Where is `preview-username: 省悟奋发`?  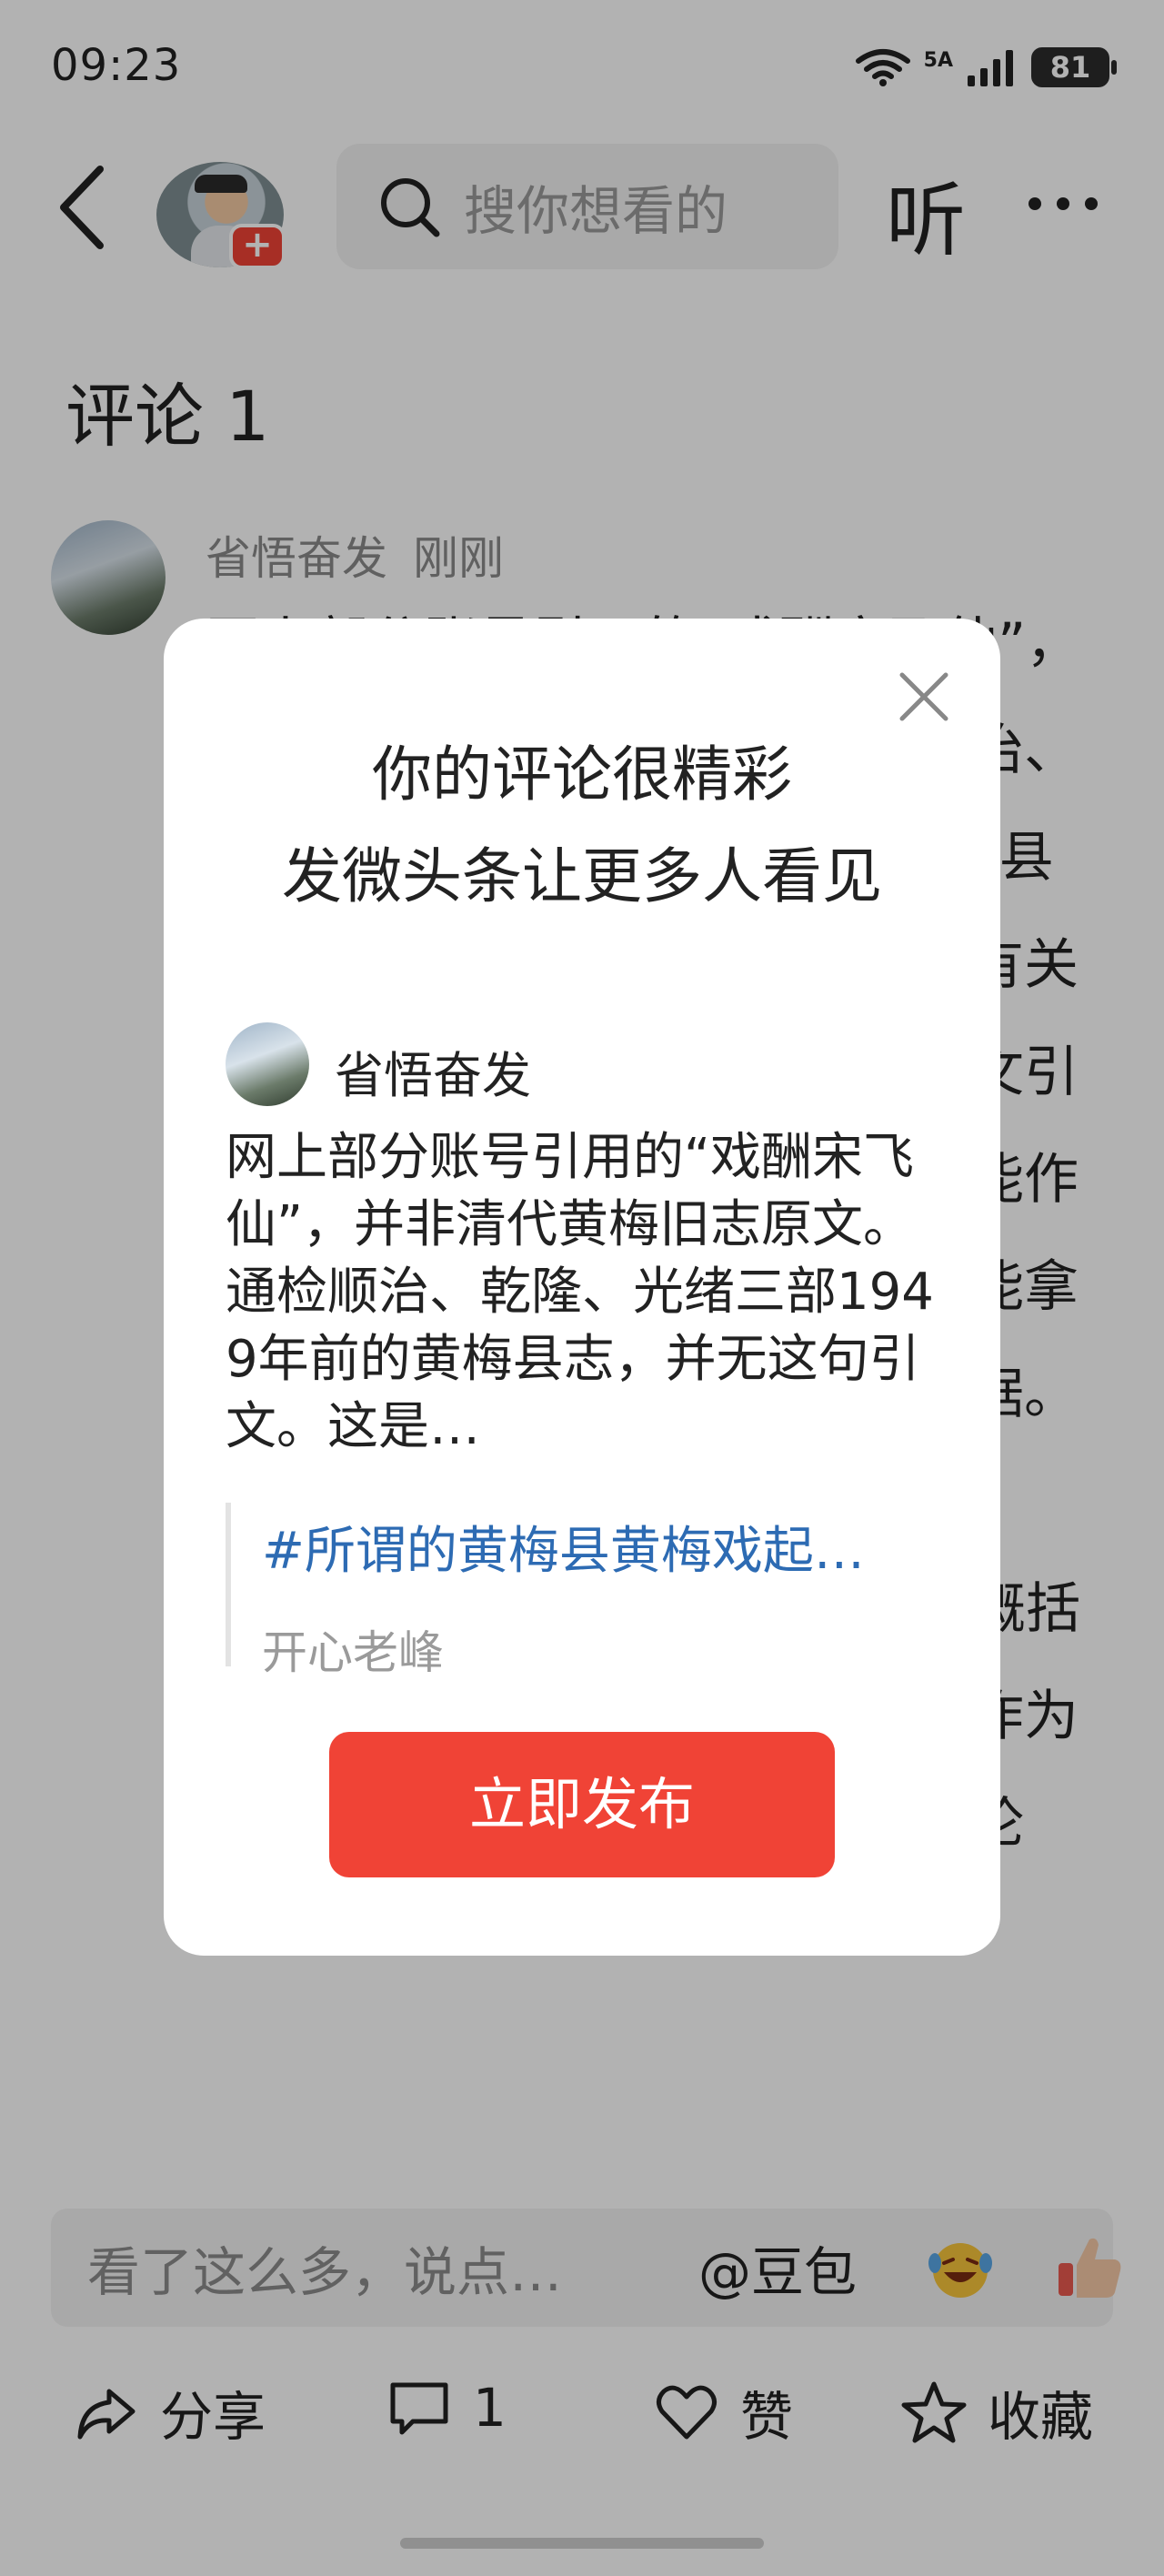 preview-username: 省悟奋发 is located at coordinates (433, 1075).